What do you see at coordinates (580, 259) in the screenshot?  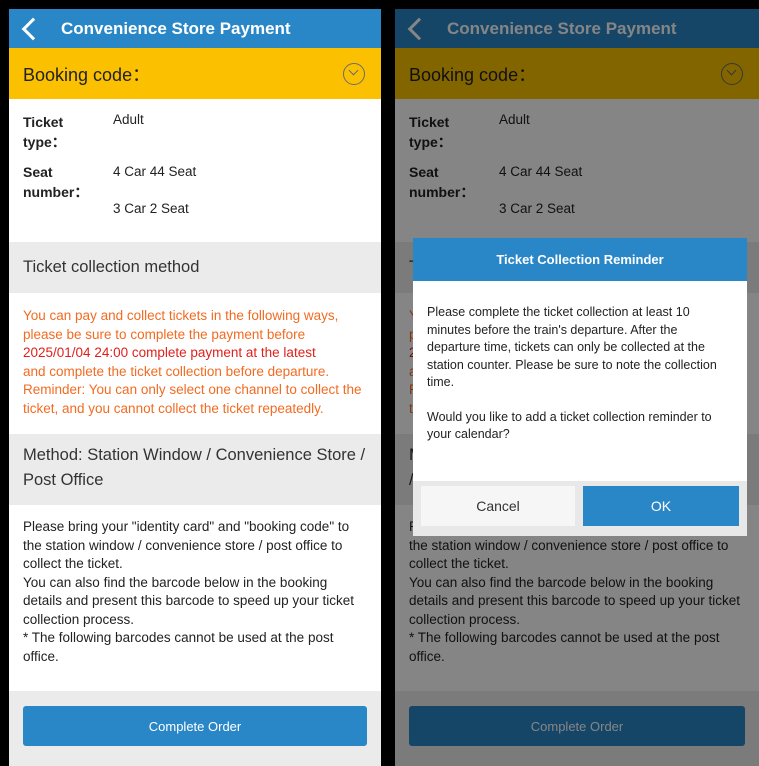 I see `dialog-title: Ticket Collection Reminder` at bounding box center [580, 259].